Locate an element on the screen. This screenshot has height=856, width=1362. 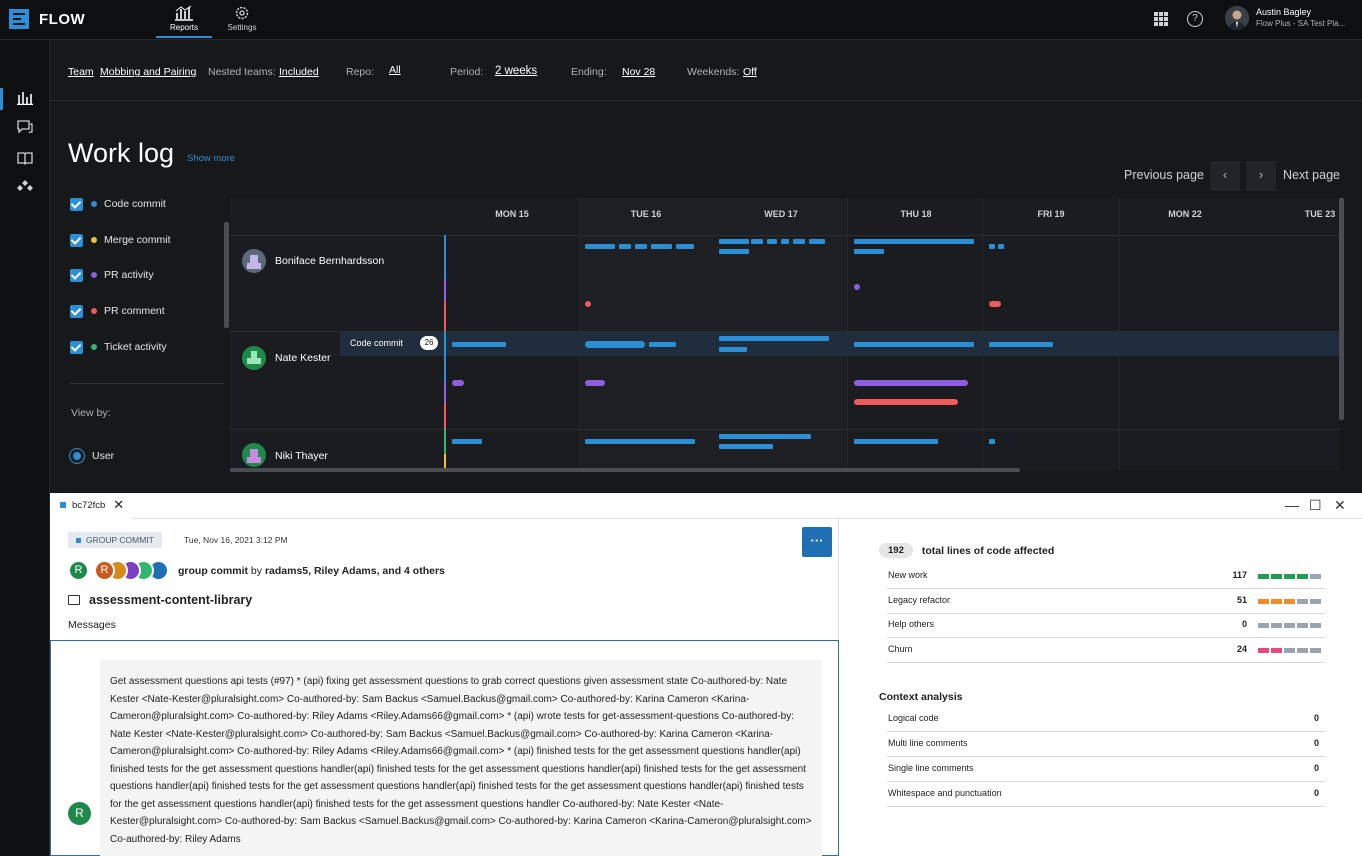
next-page-button: › is located at coordinates (1261, 176).